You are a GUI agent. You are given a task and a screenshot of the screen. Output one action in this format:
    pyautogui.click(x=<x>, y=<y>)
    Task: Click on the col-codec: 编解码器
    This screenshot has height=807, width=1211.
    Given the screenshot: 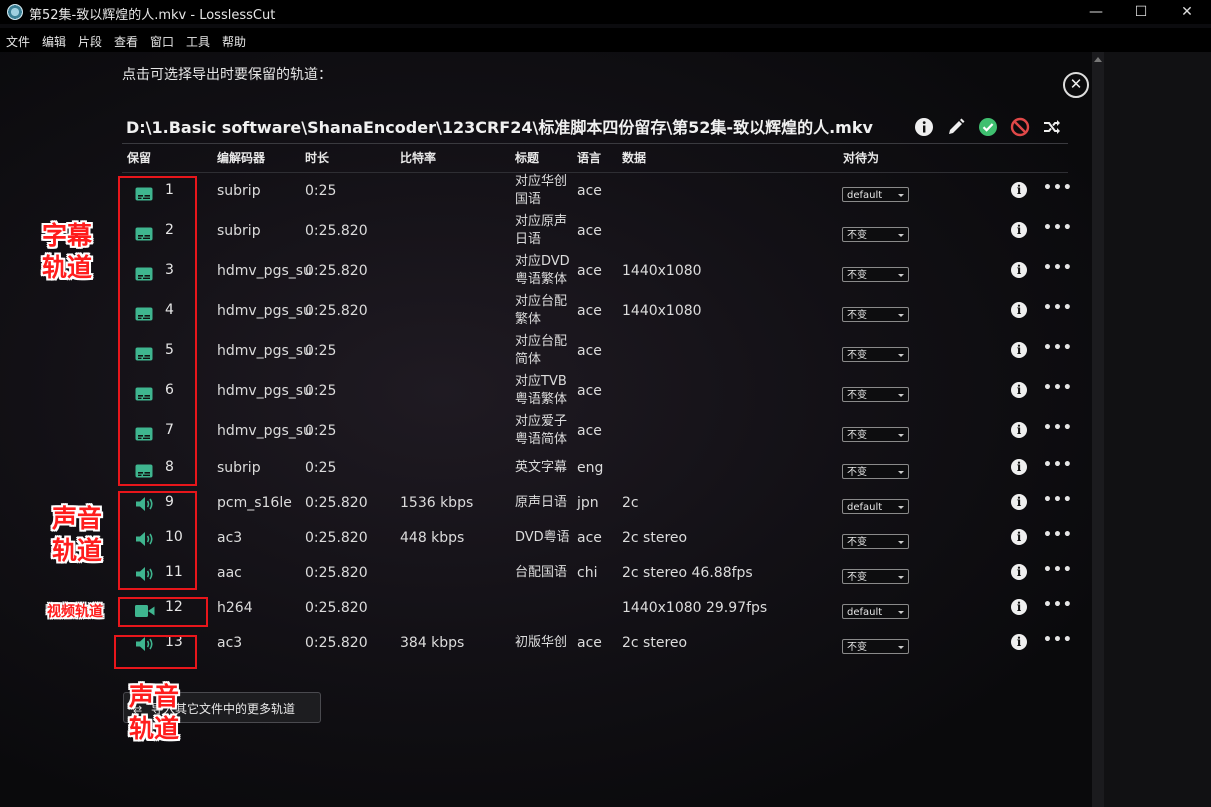 What is the action you would take?
    pyautogui.click(x=241, y=157)
    